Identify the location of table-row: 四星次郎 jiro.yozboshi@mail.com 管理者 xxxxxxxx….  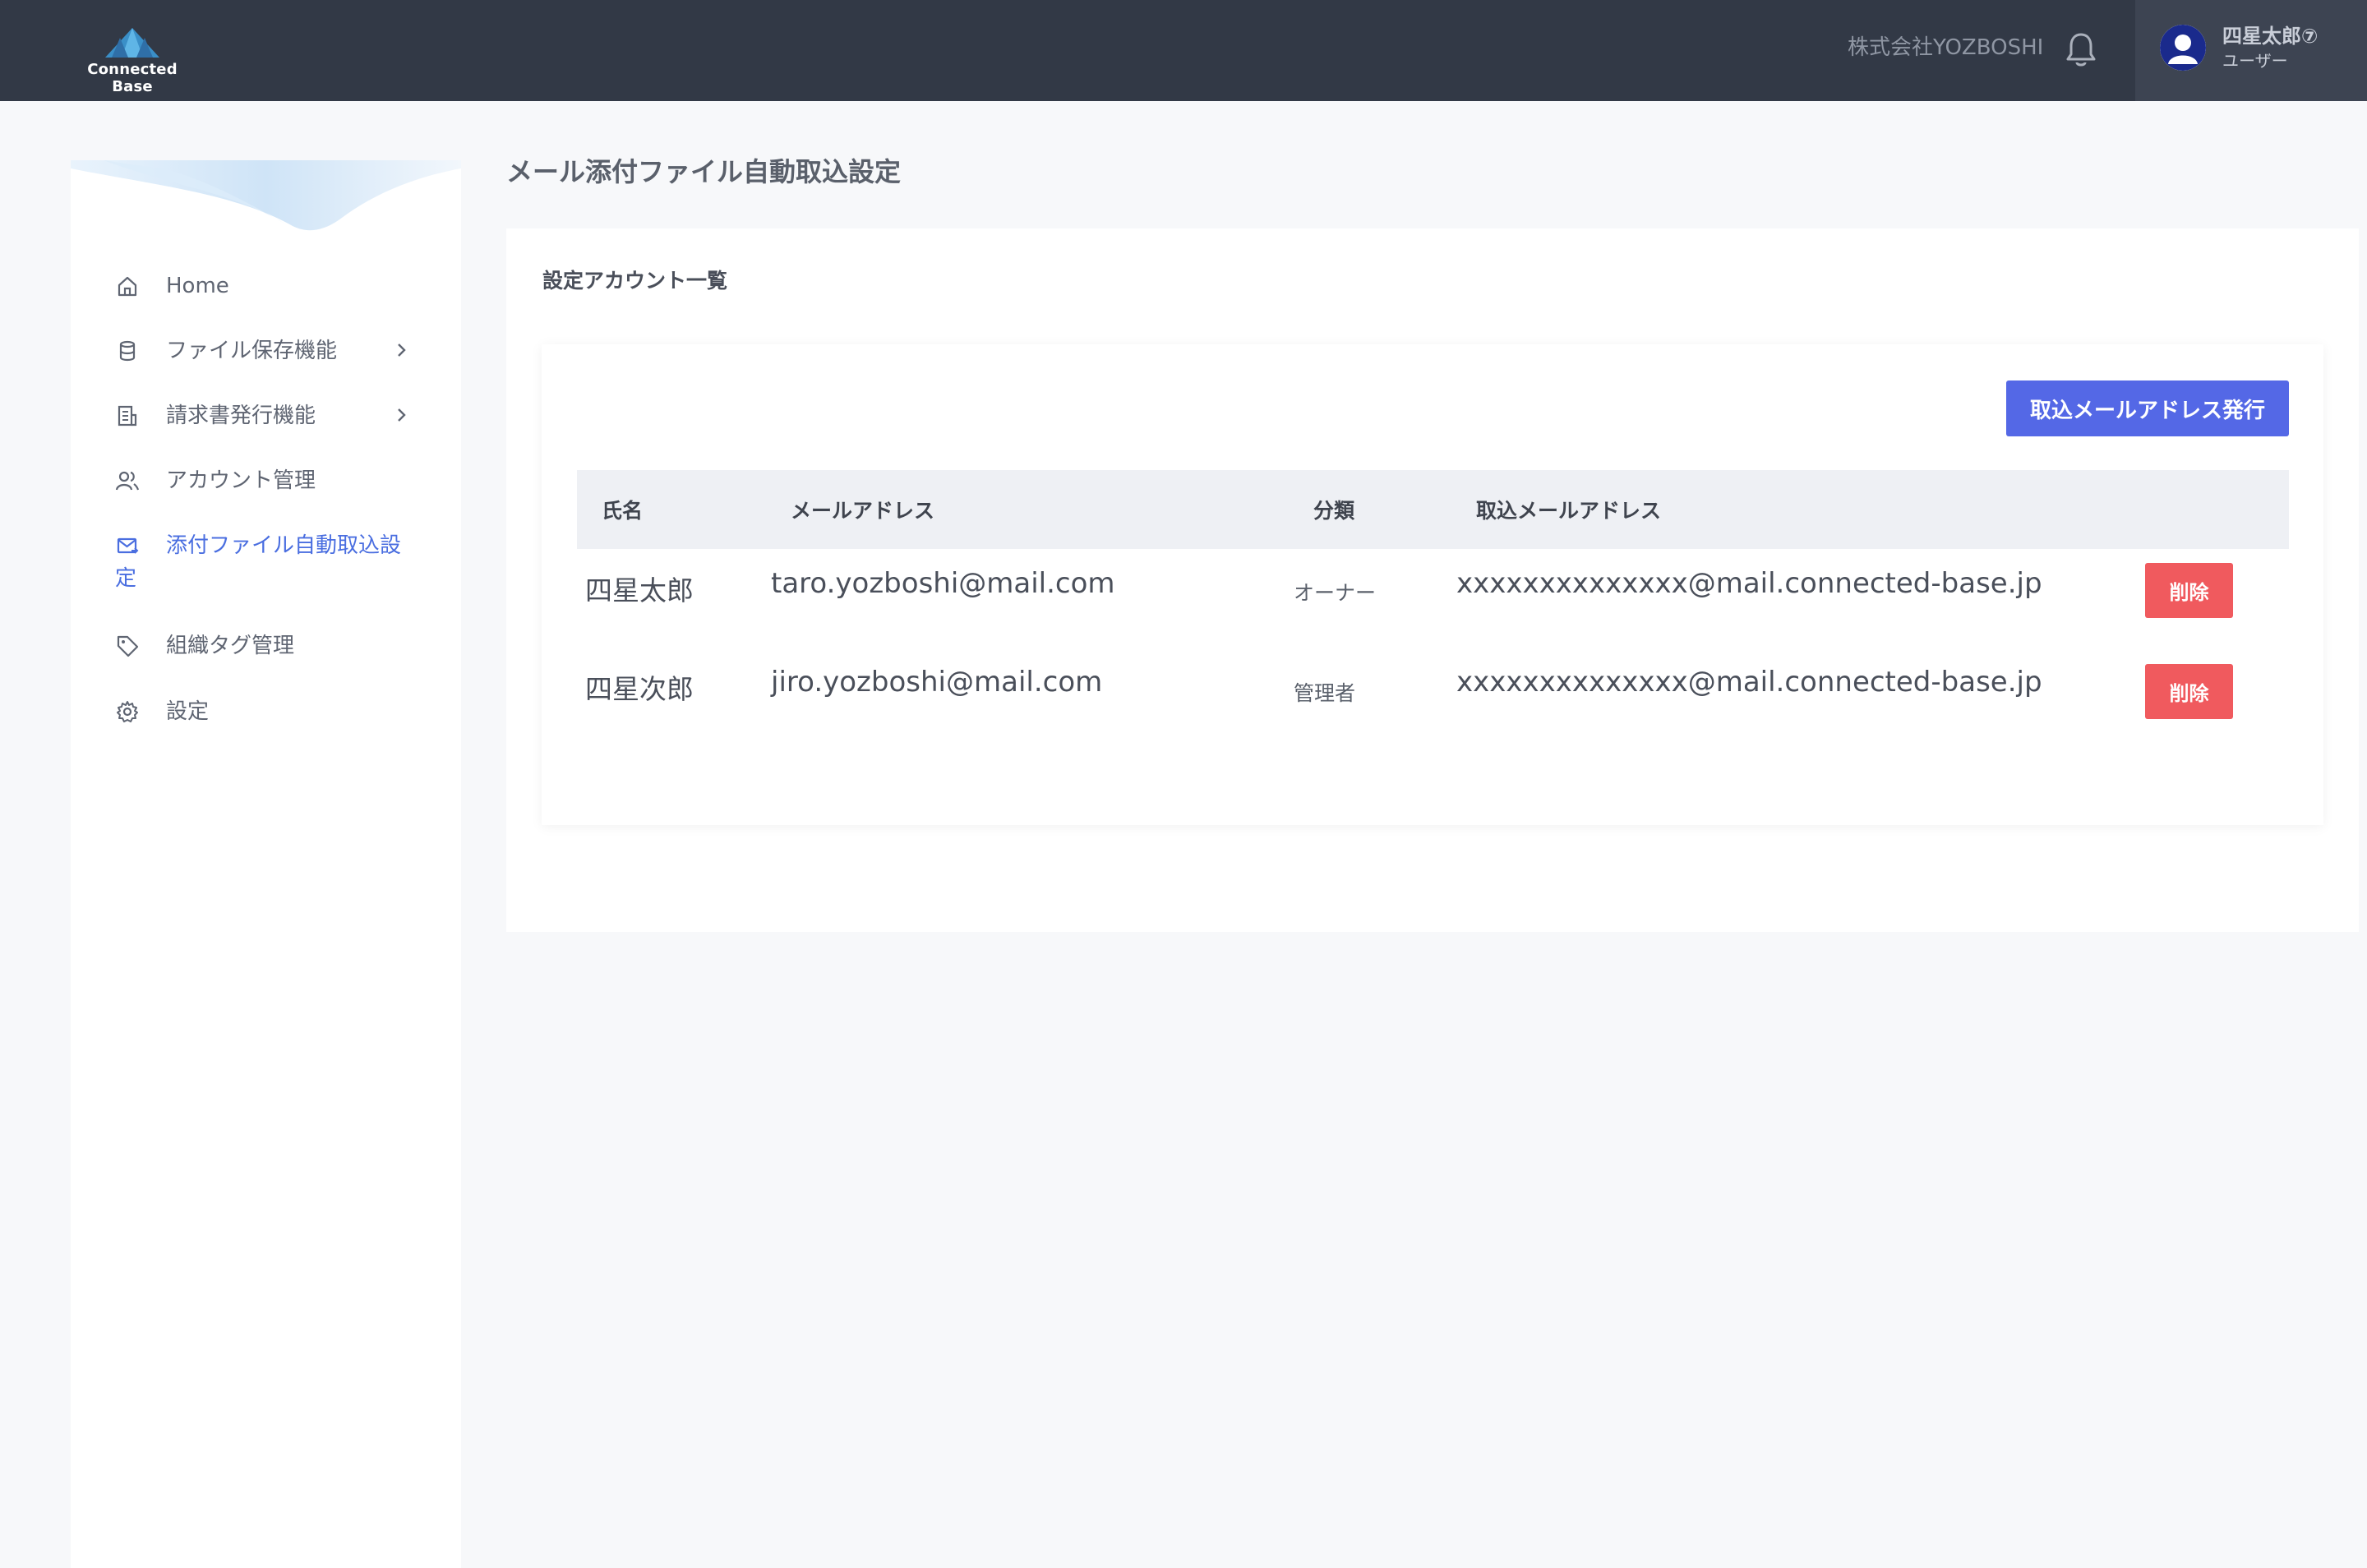
(1433, 704).